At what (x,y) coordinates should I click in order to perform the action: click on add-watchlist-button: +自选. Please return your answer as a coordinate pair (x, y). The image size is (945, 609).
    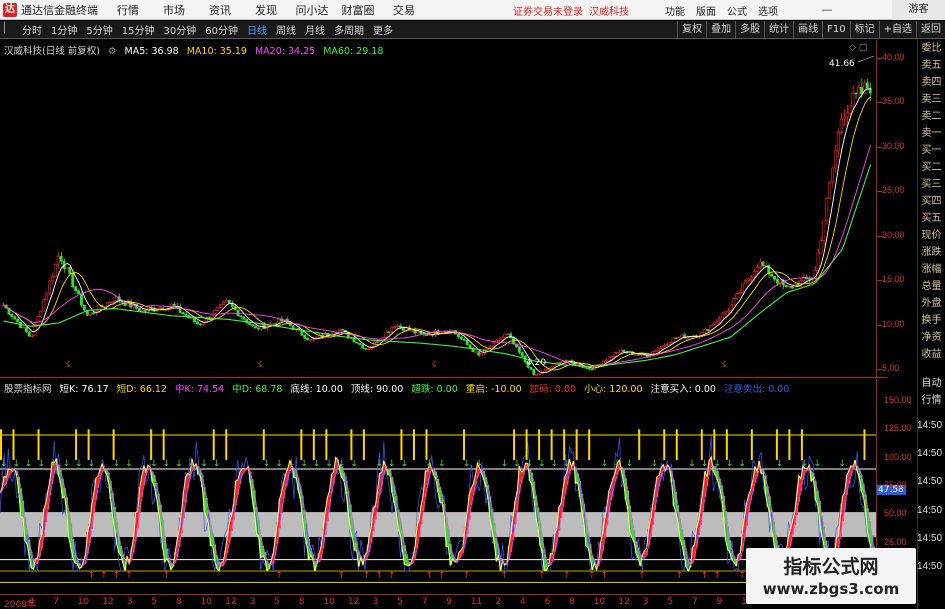
    Looking at the image, I should click on (897, 30).